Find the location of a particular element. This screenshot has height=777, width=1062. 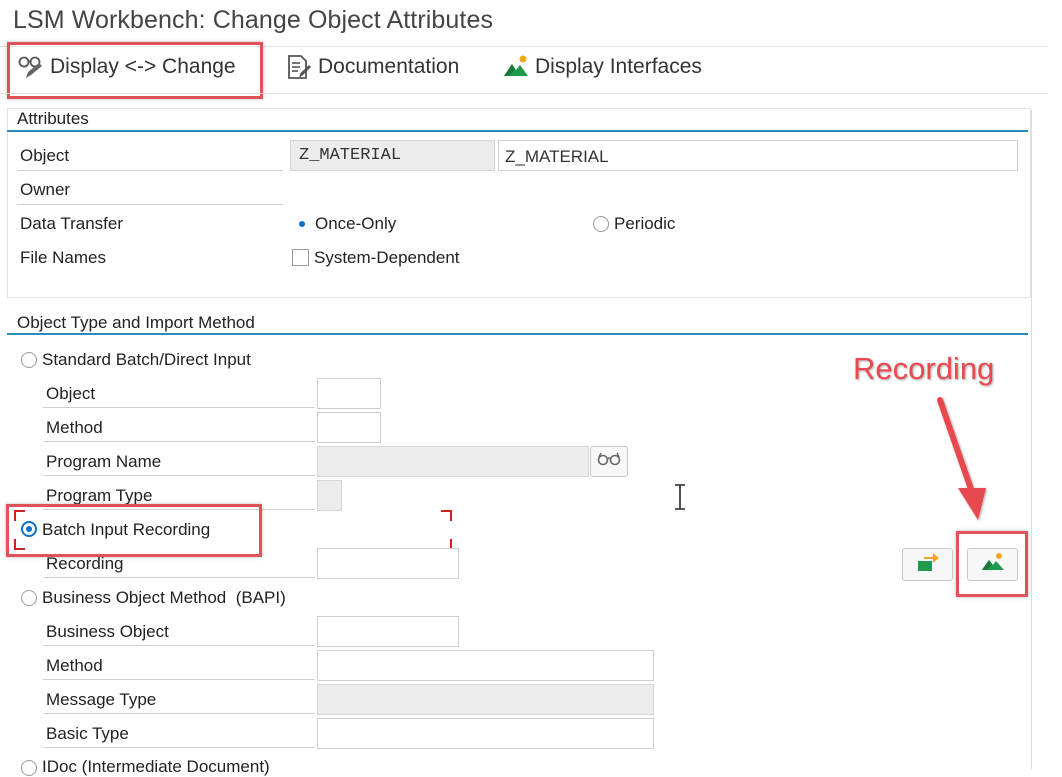

arrow-transfer-icon is located at coordinates (928, 564).